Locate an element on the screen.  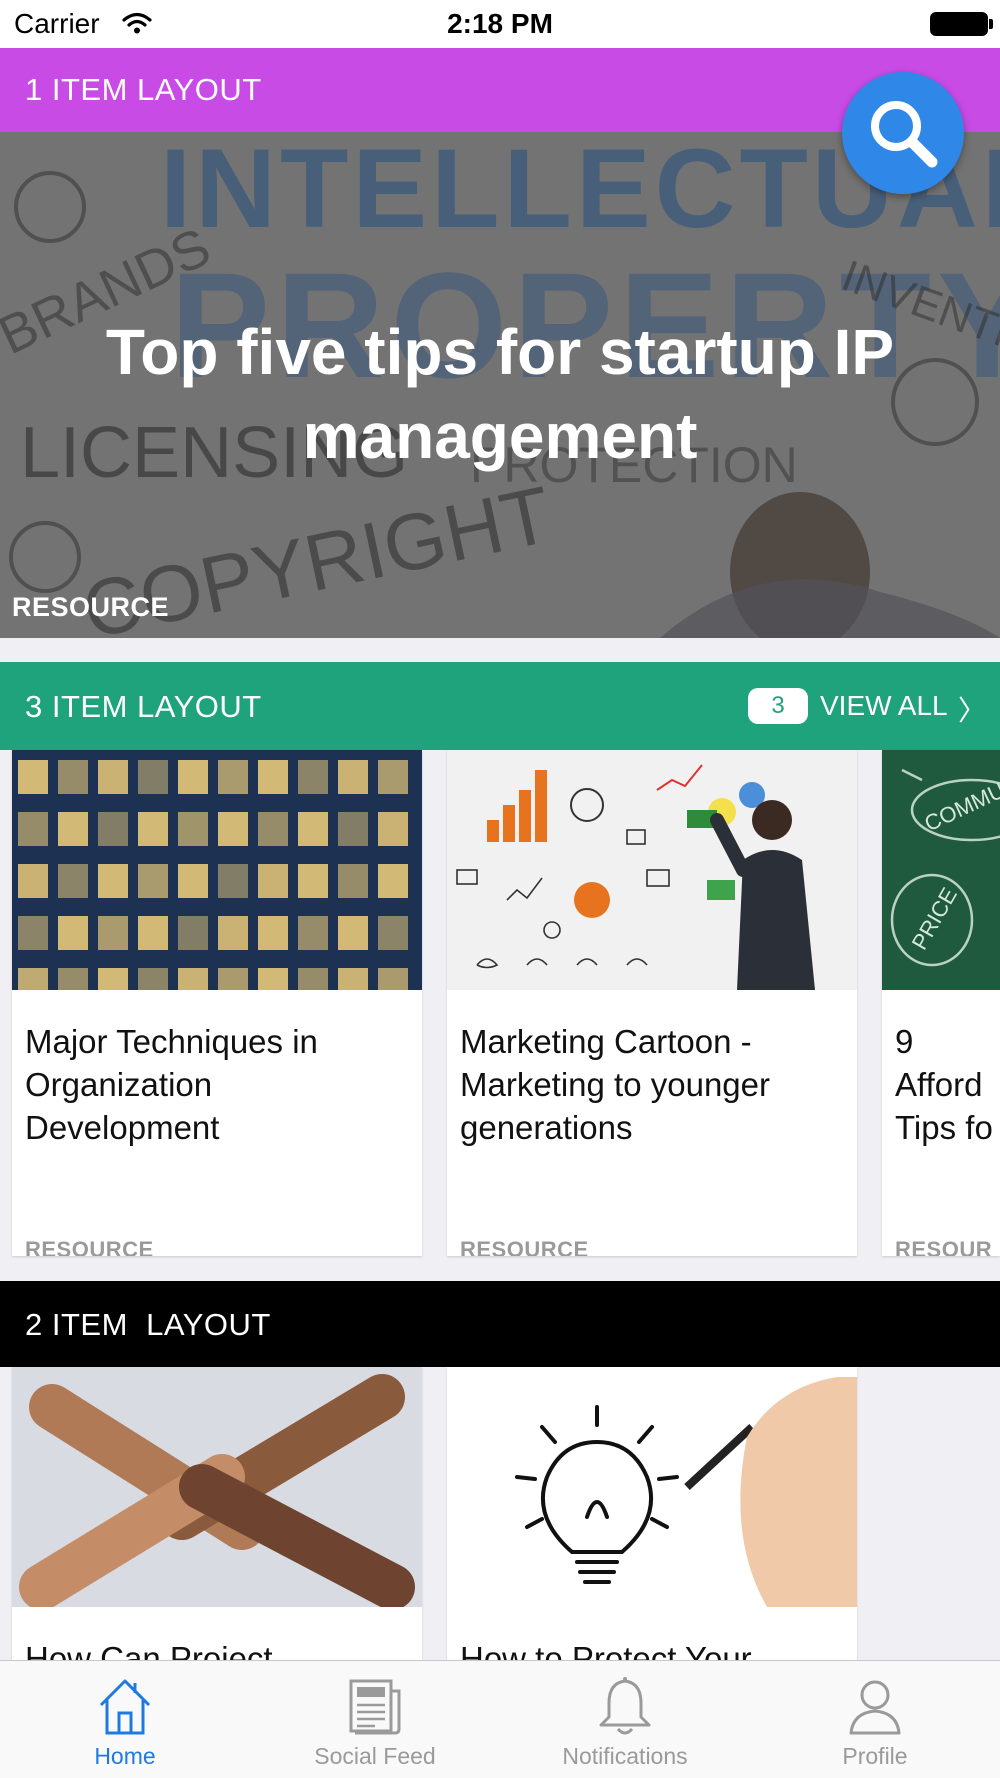
tab-social-feed: Social Feed is located at coordinates (375, 1719).